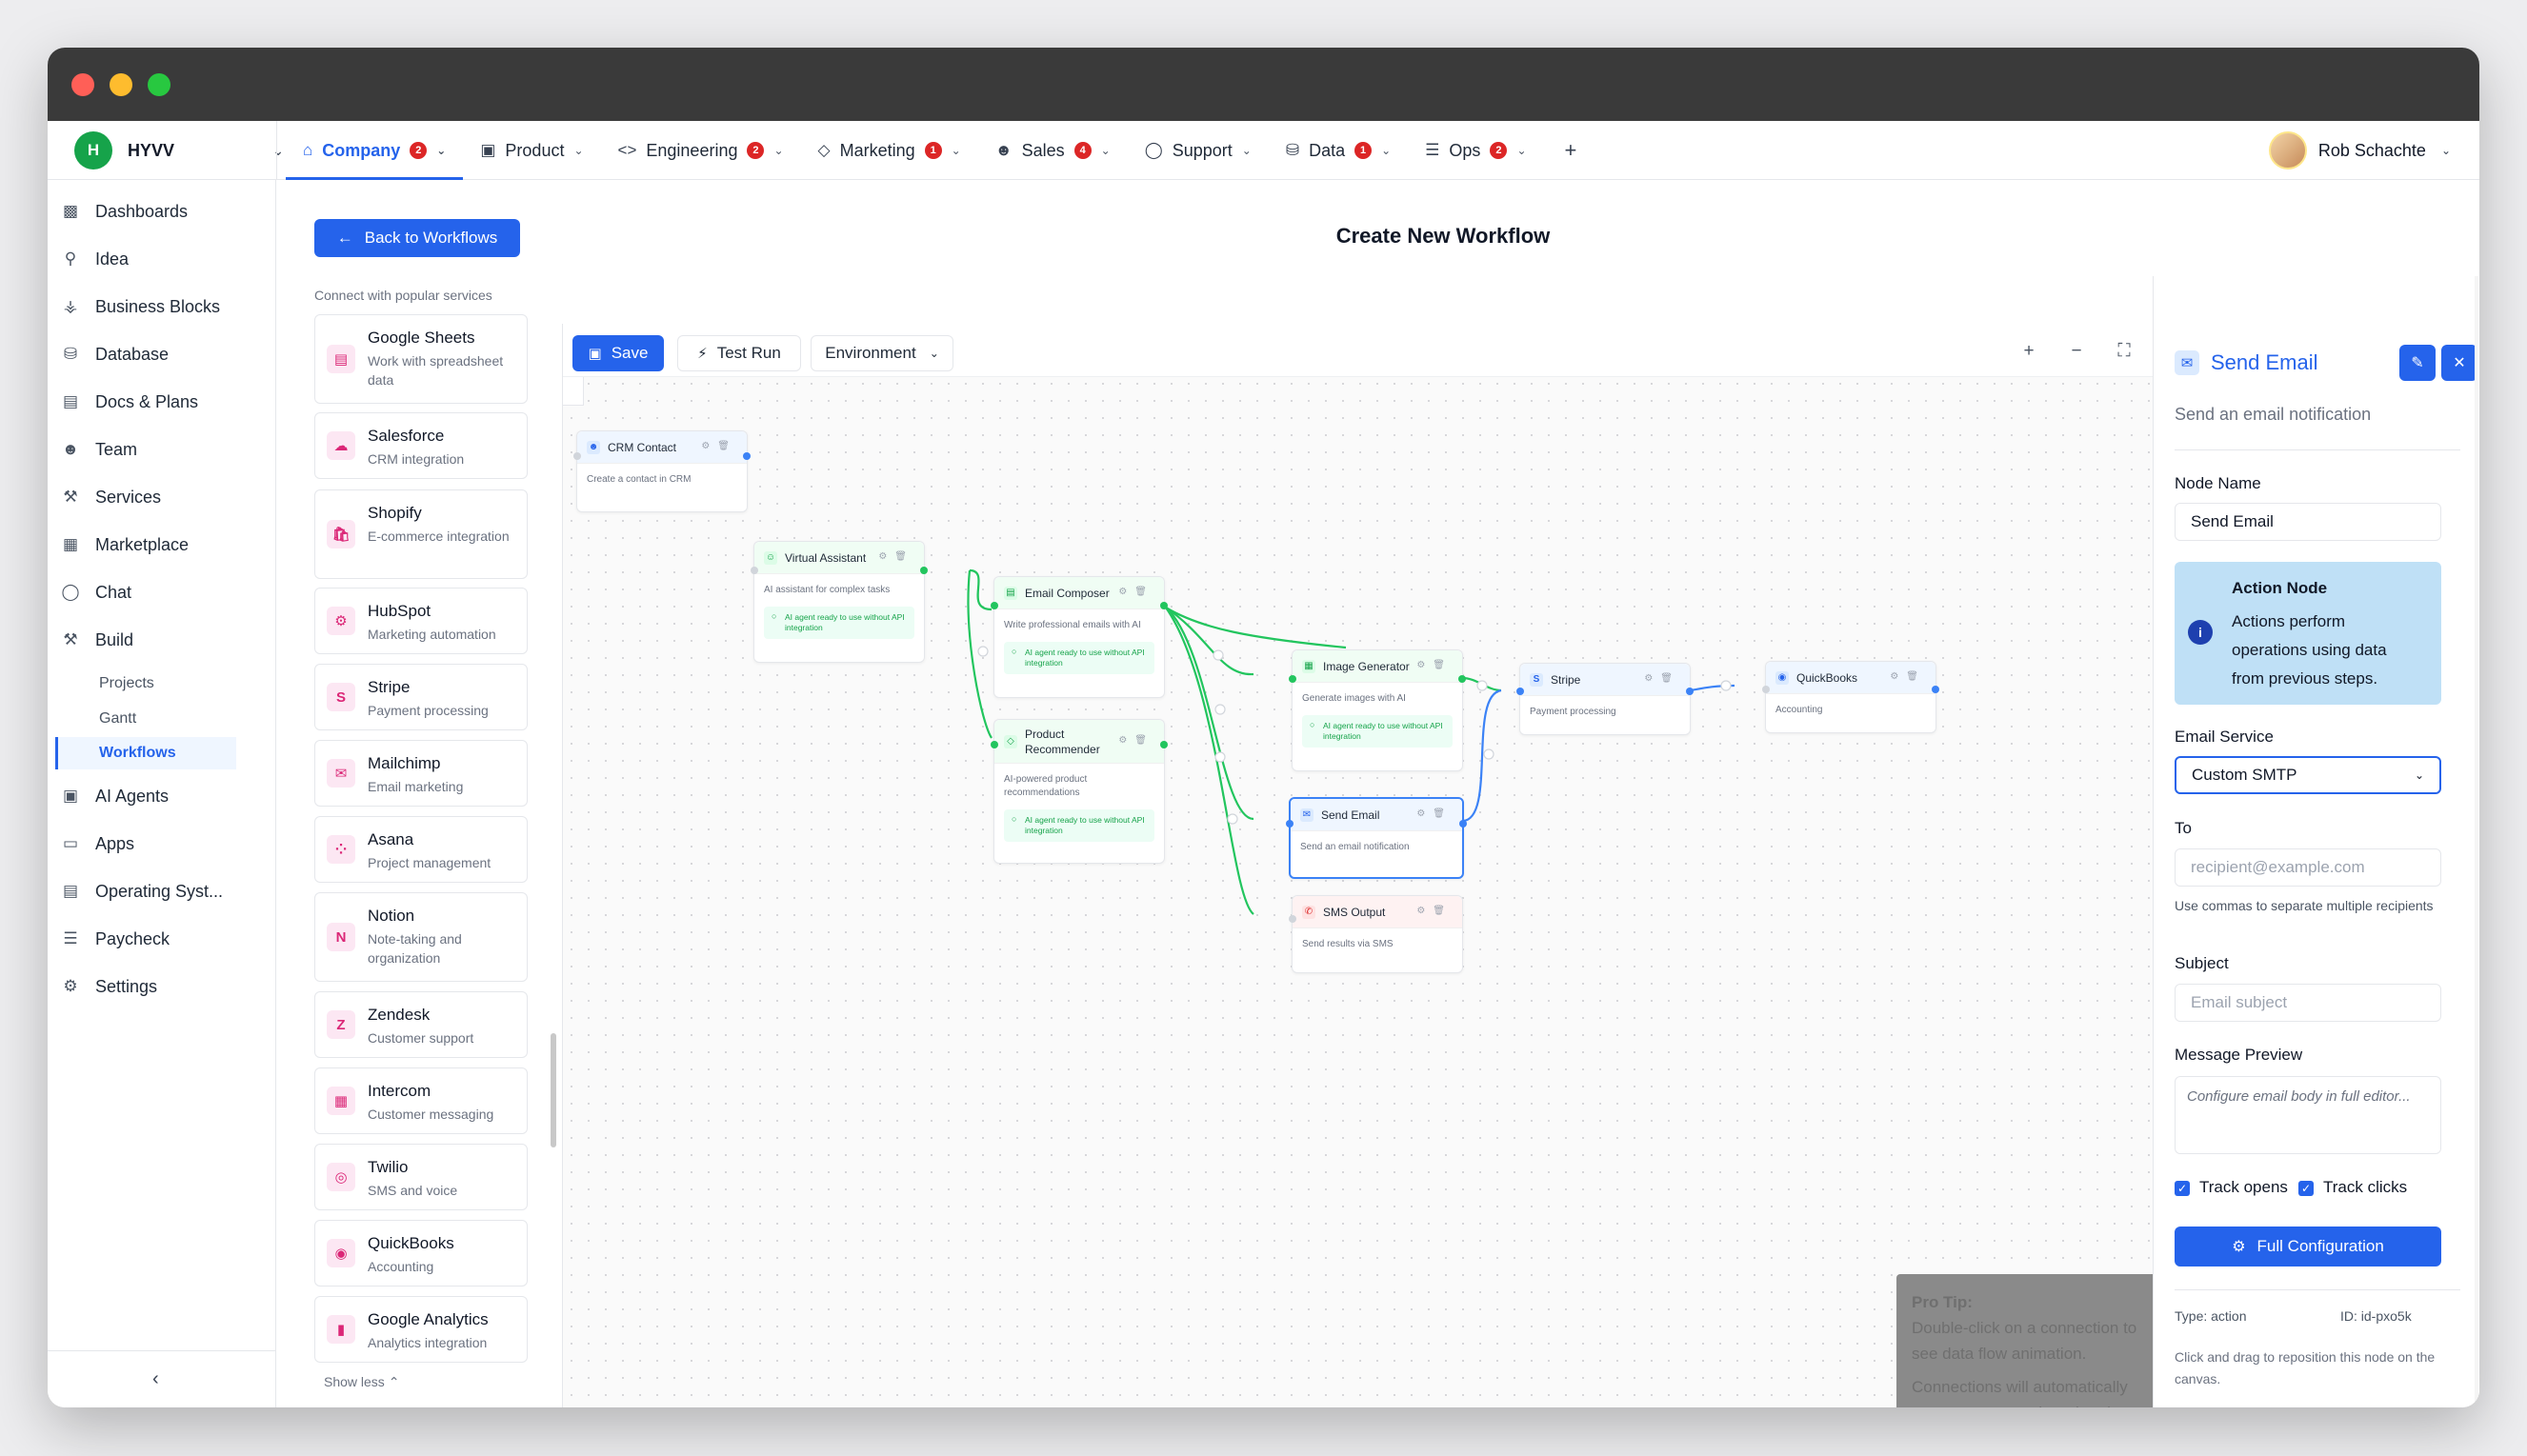 This screenshot has height=1456, width=2527. What do you see at coordinates (163, 545) in the screenshot?
I see `sidebar-item-marketplace: ▦ Marketplace` at bounding box center [163, 545].